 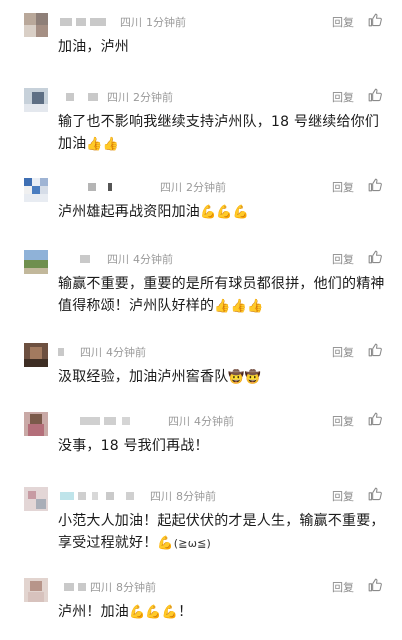 I want to click on cowboy-face-emoji: 🤠🤠, so click(x=245, y=377).